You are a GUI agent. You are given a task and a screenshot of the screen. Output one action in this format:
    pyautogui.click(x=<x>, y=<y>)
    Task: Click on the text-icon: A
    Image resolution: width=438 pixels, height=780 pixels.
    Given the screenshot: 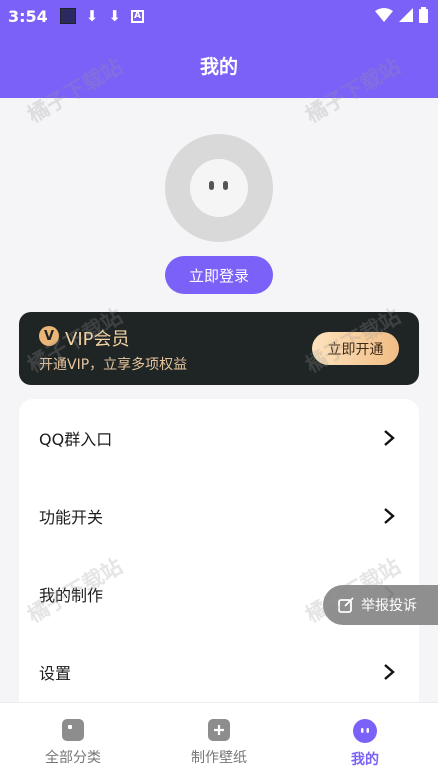 What is the action you would take?
    pyautogui.click(x=137, y=16)
    